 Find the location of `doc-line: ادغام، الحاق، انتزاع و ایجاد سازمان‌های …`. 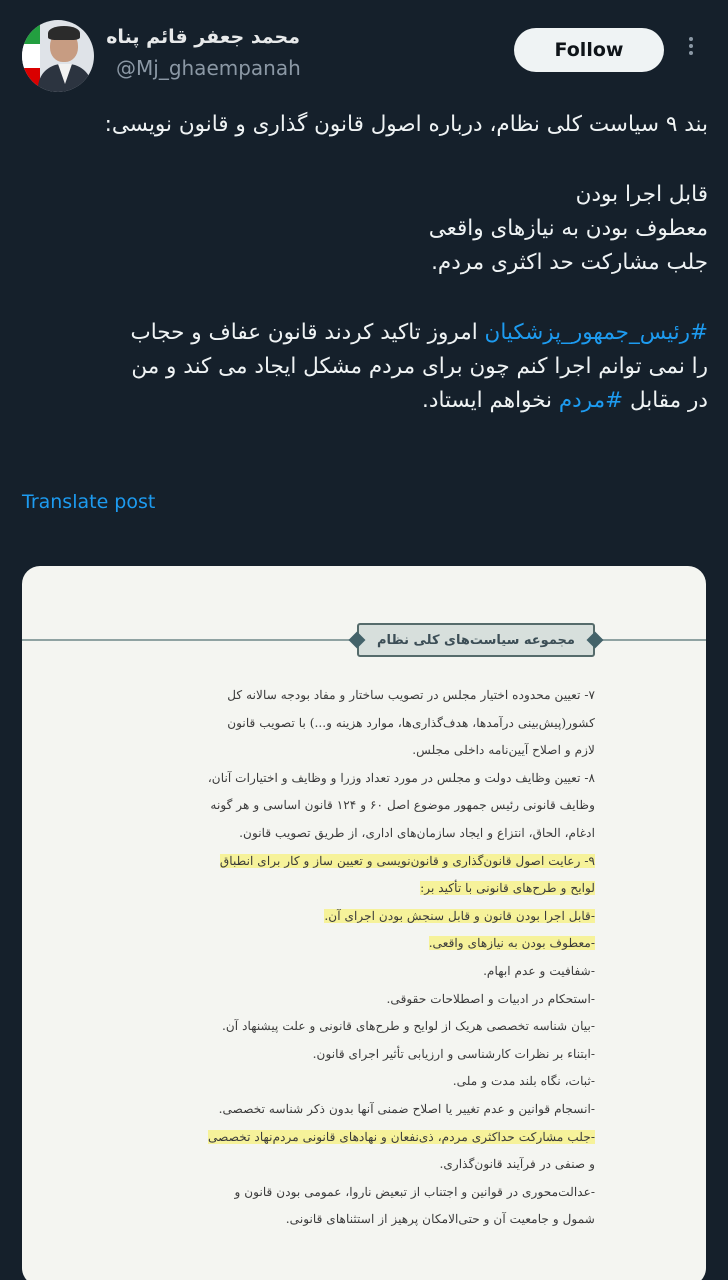

doc-line: ادغام، الحاق، انتزاع و ایجاد سازمان‌های … is located at coordinates (417, 832).